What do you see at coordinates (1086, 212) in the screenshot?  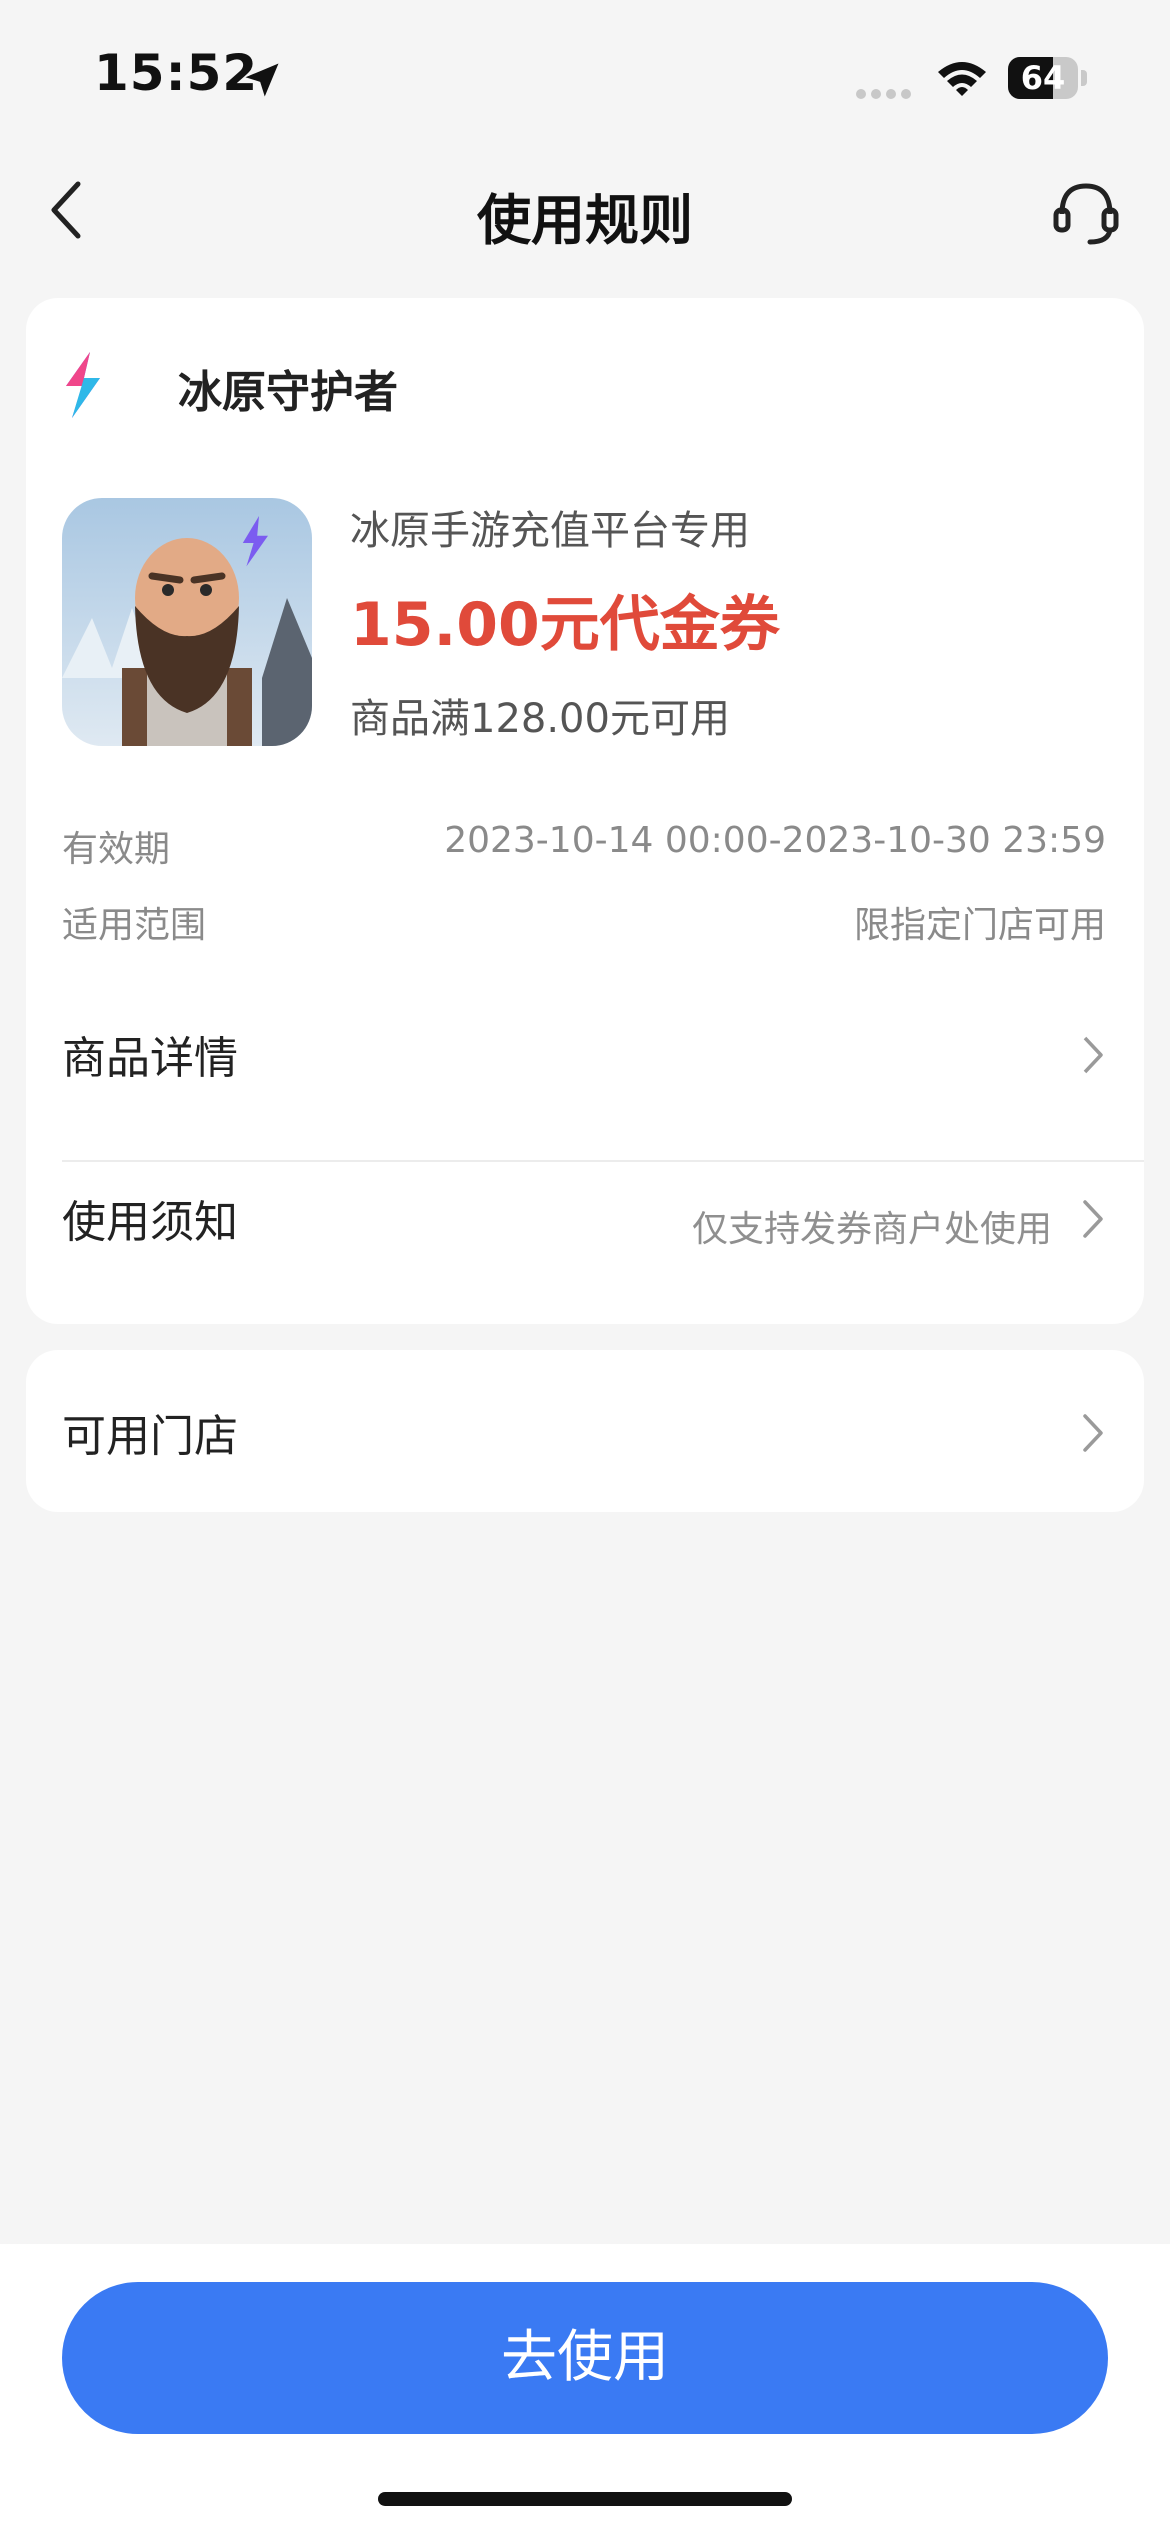 I see `customer-service-headset-icon` at bounding box center [1086, 212].